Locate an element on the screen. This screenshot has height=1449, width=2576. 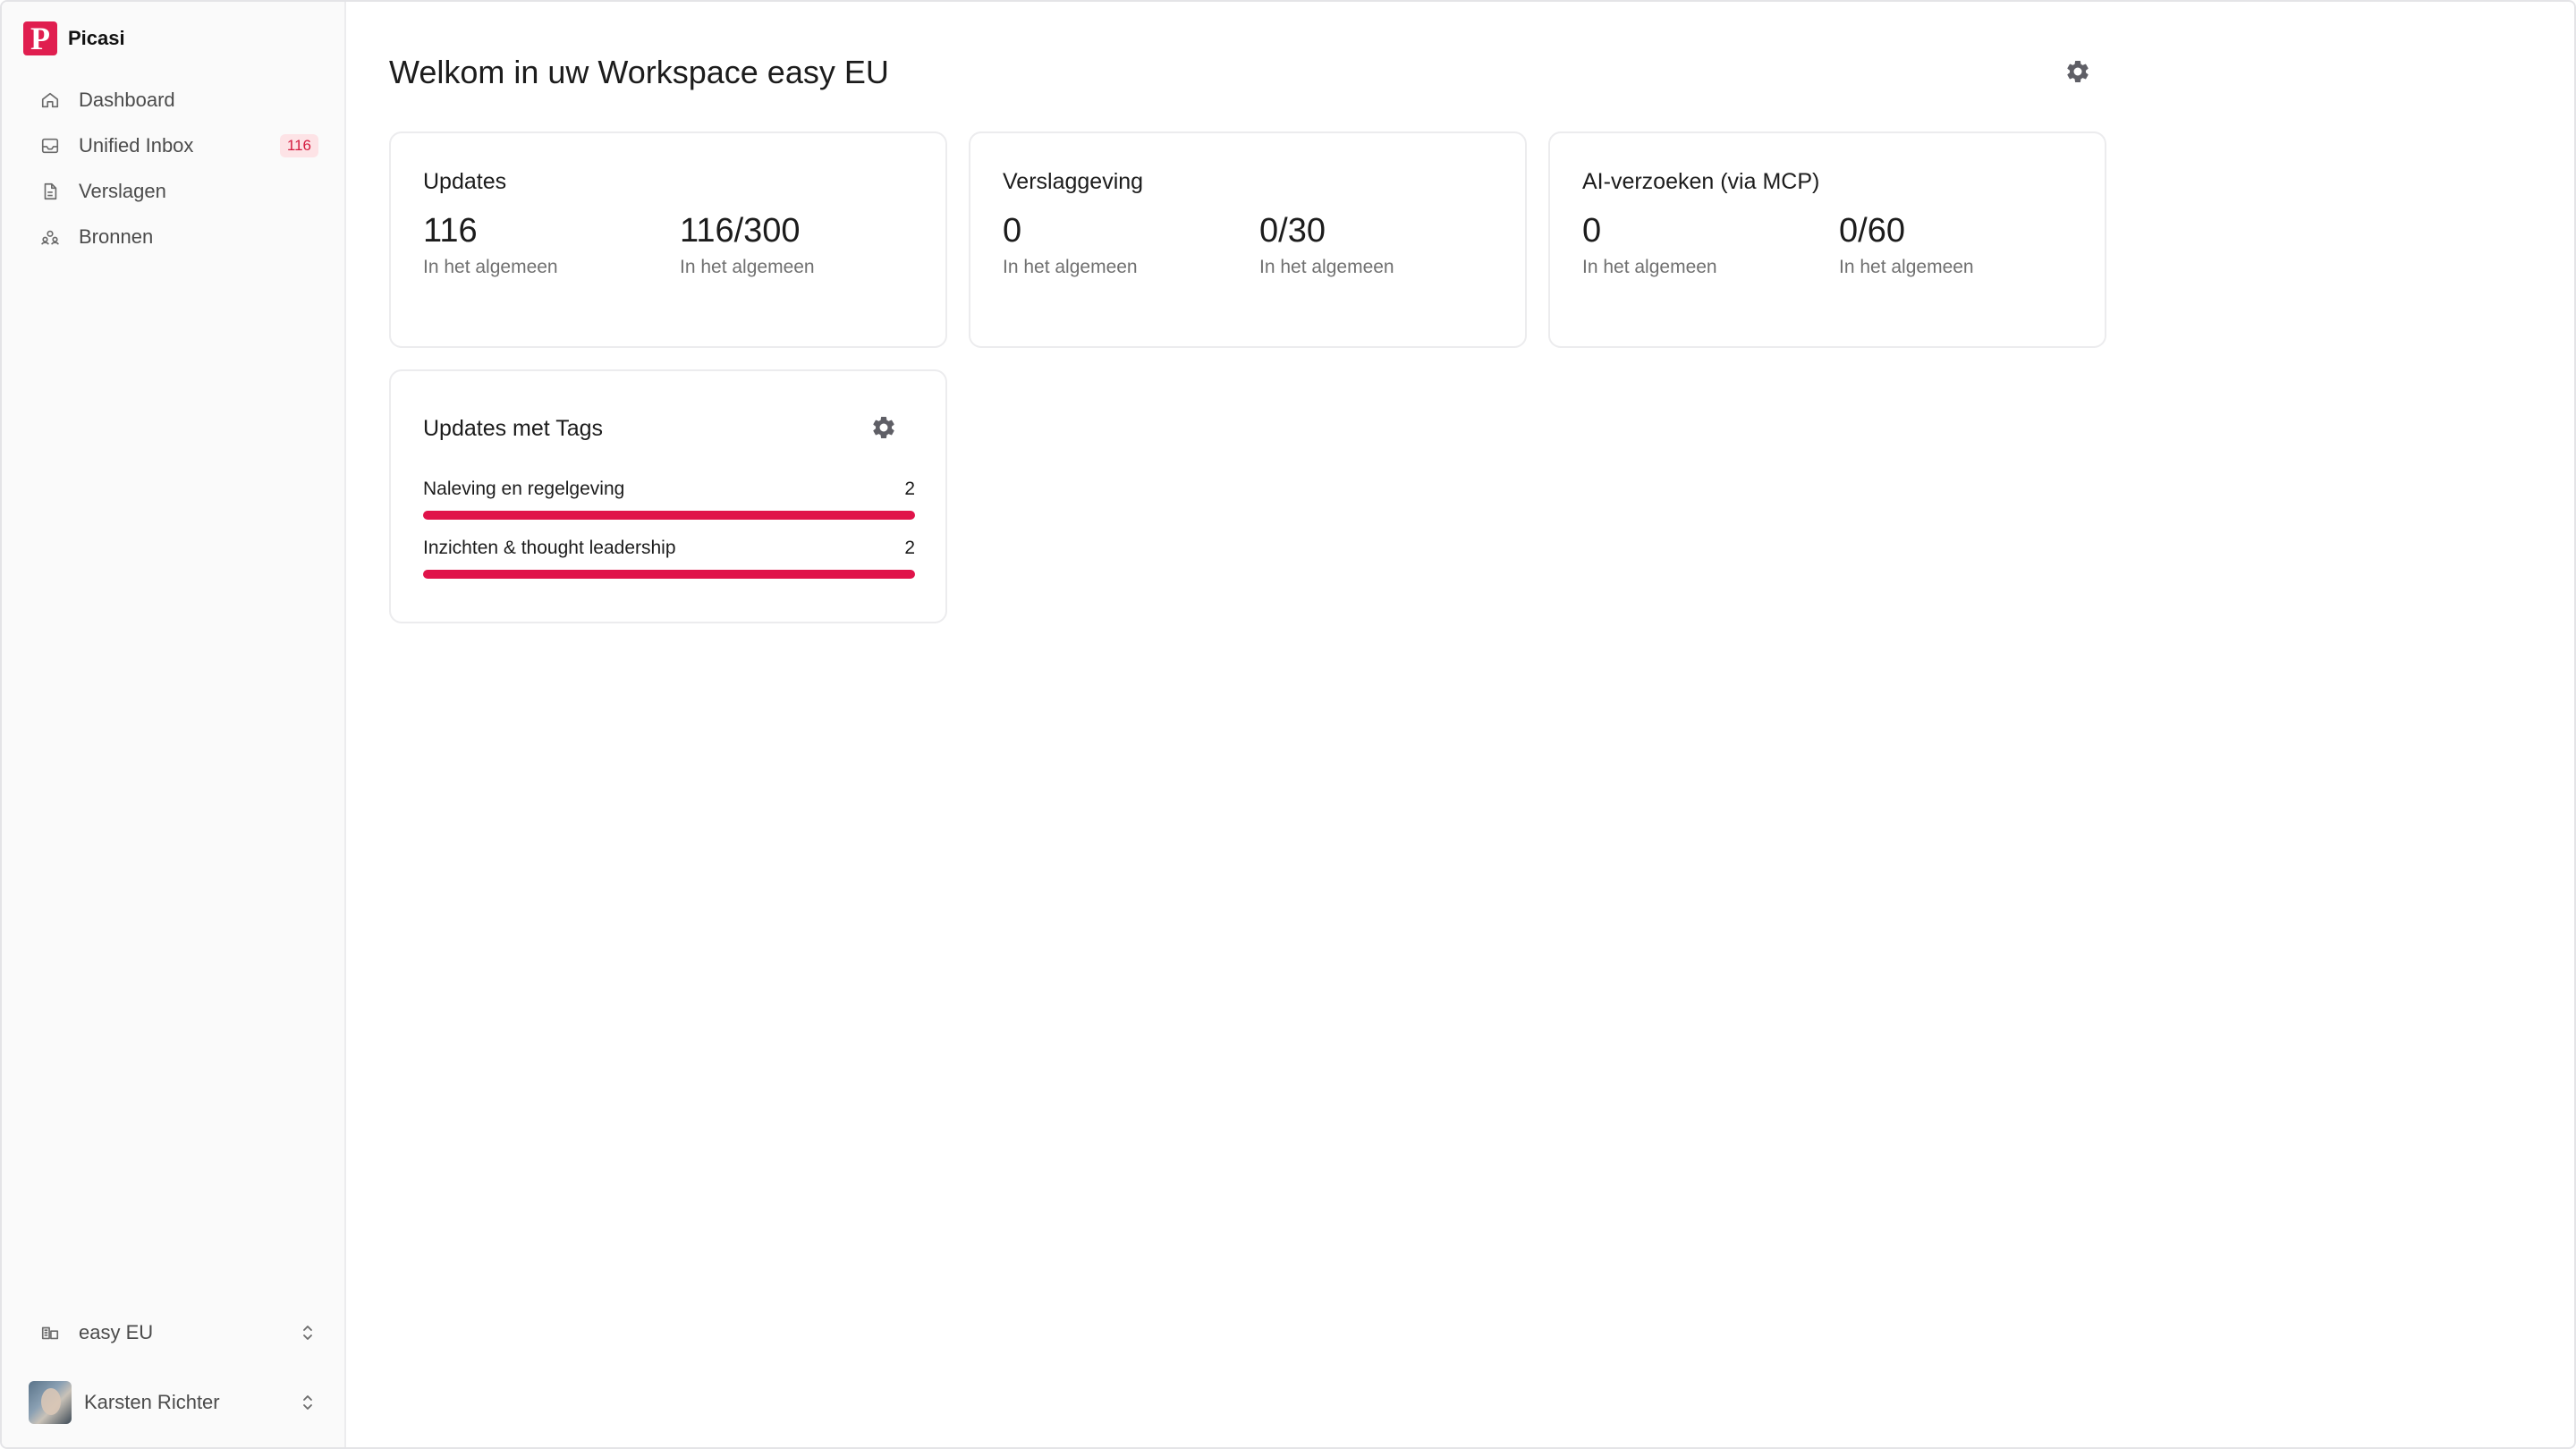
avatar is located at coordinates (50, 1402).